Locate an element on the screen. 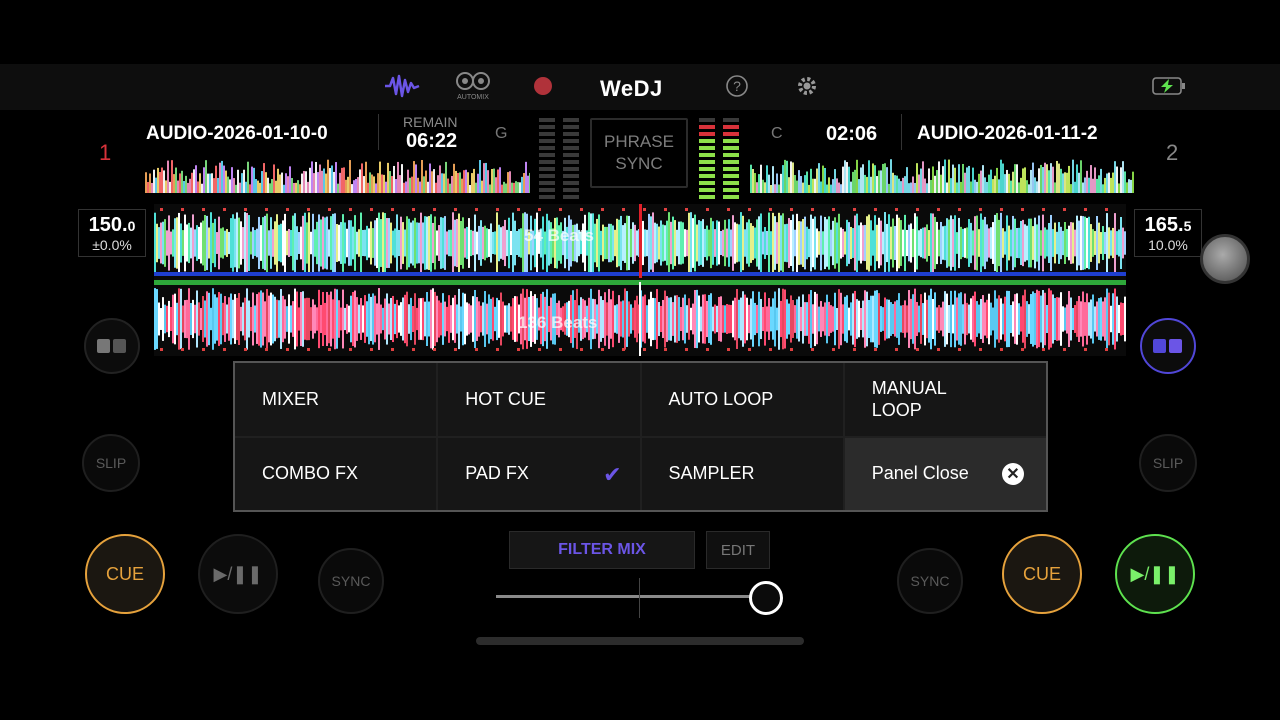 The width and height of the screenshot is (1280, 720). panel-pad-fx-button: PAD FX ✔ is located at coordinates (539, 473).